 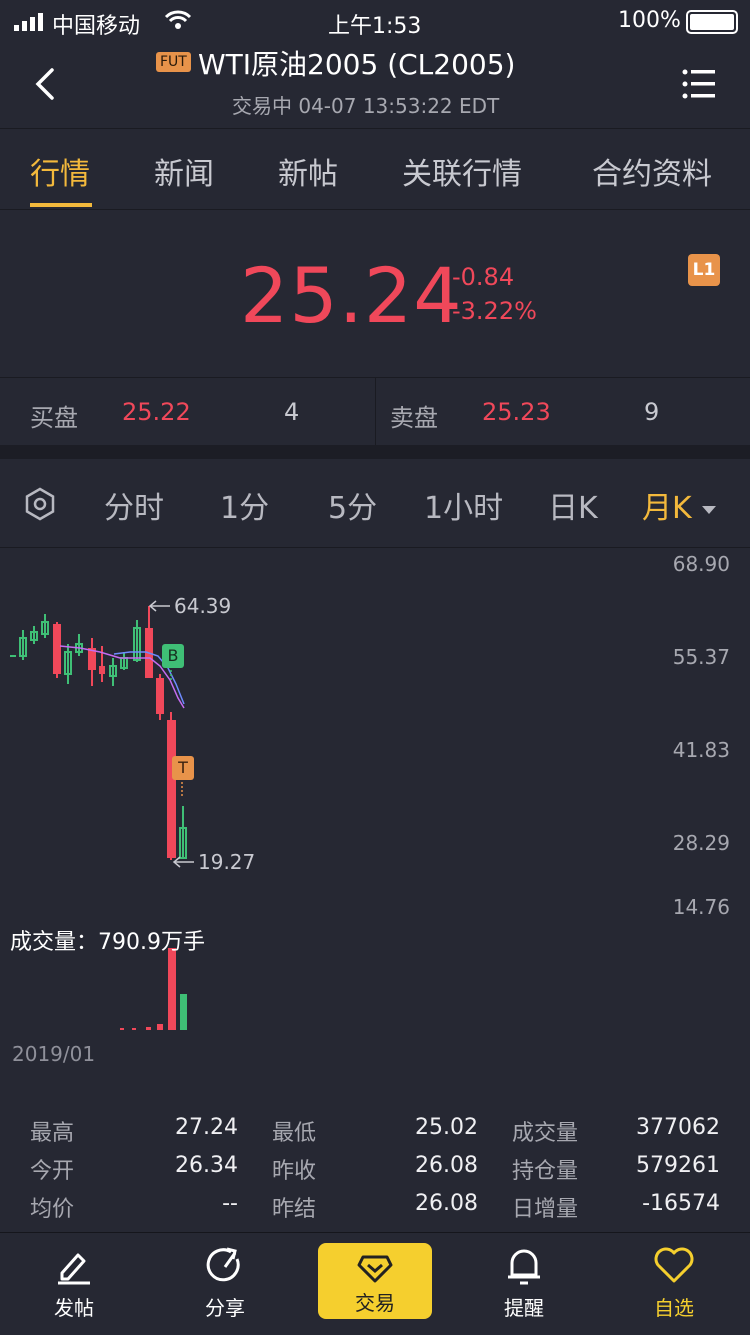 I want to click on period-selector: 分时 1分 5分 1小时 日K 月K, so click(x=375, y=503).